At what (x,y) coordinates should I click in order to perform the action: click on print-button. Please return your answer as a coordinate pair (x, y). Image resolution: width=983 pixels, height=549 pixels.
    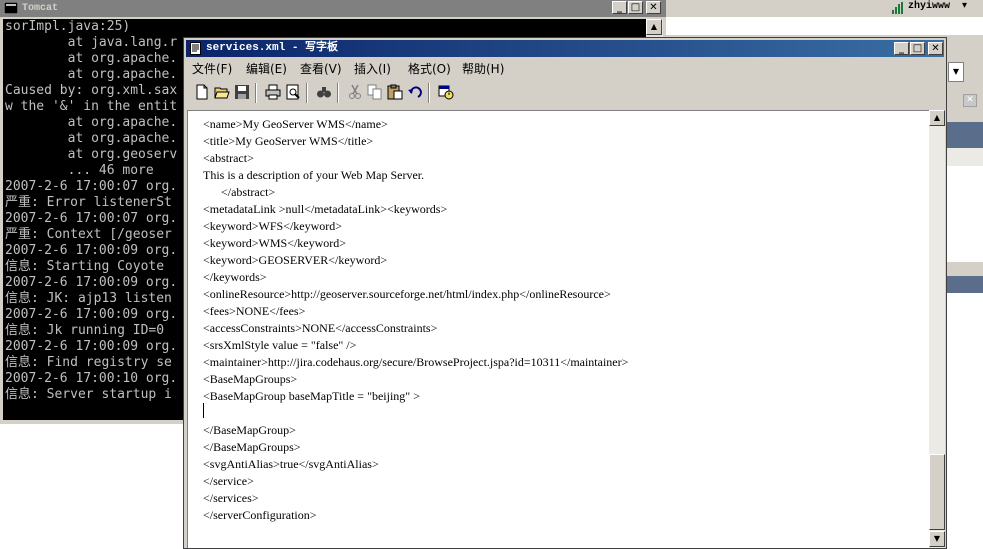
    Looking at the image, I should click on (273, 92).